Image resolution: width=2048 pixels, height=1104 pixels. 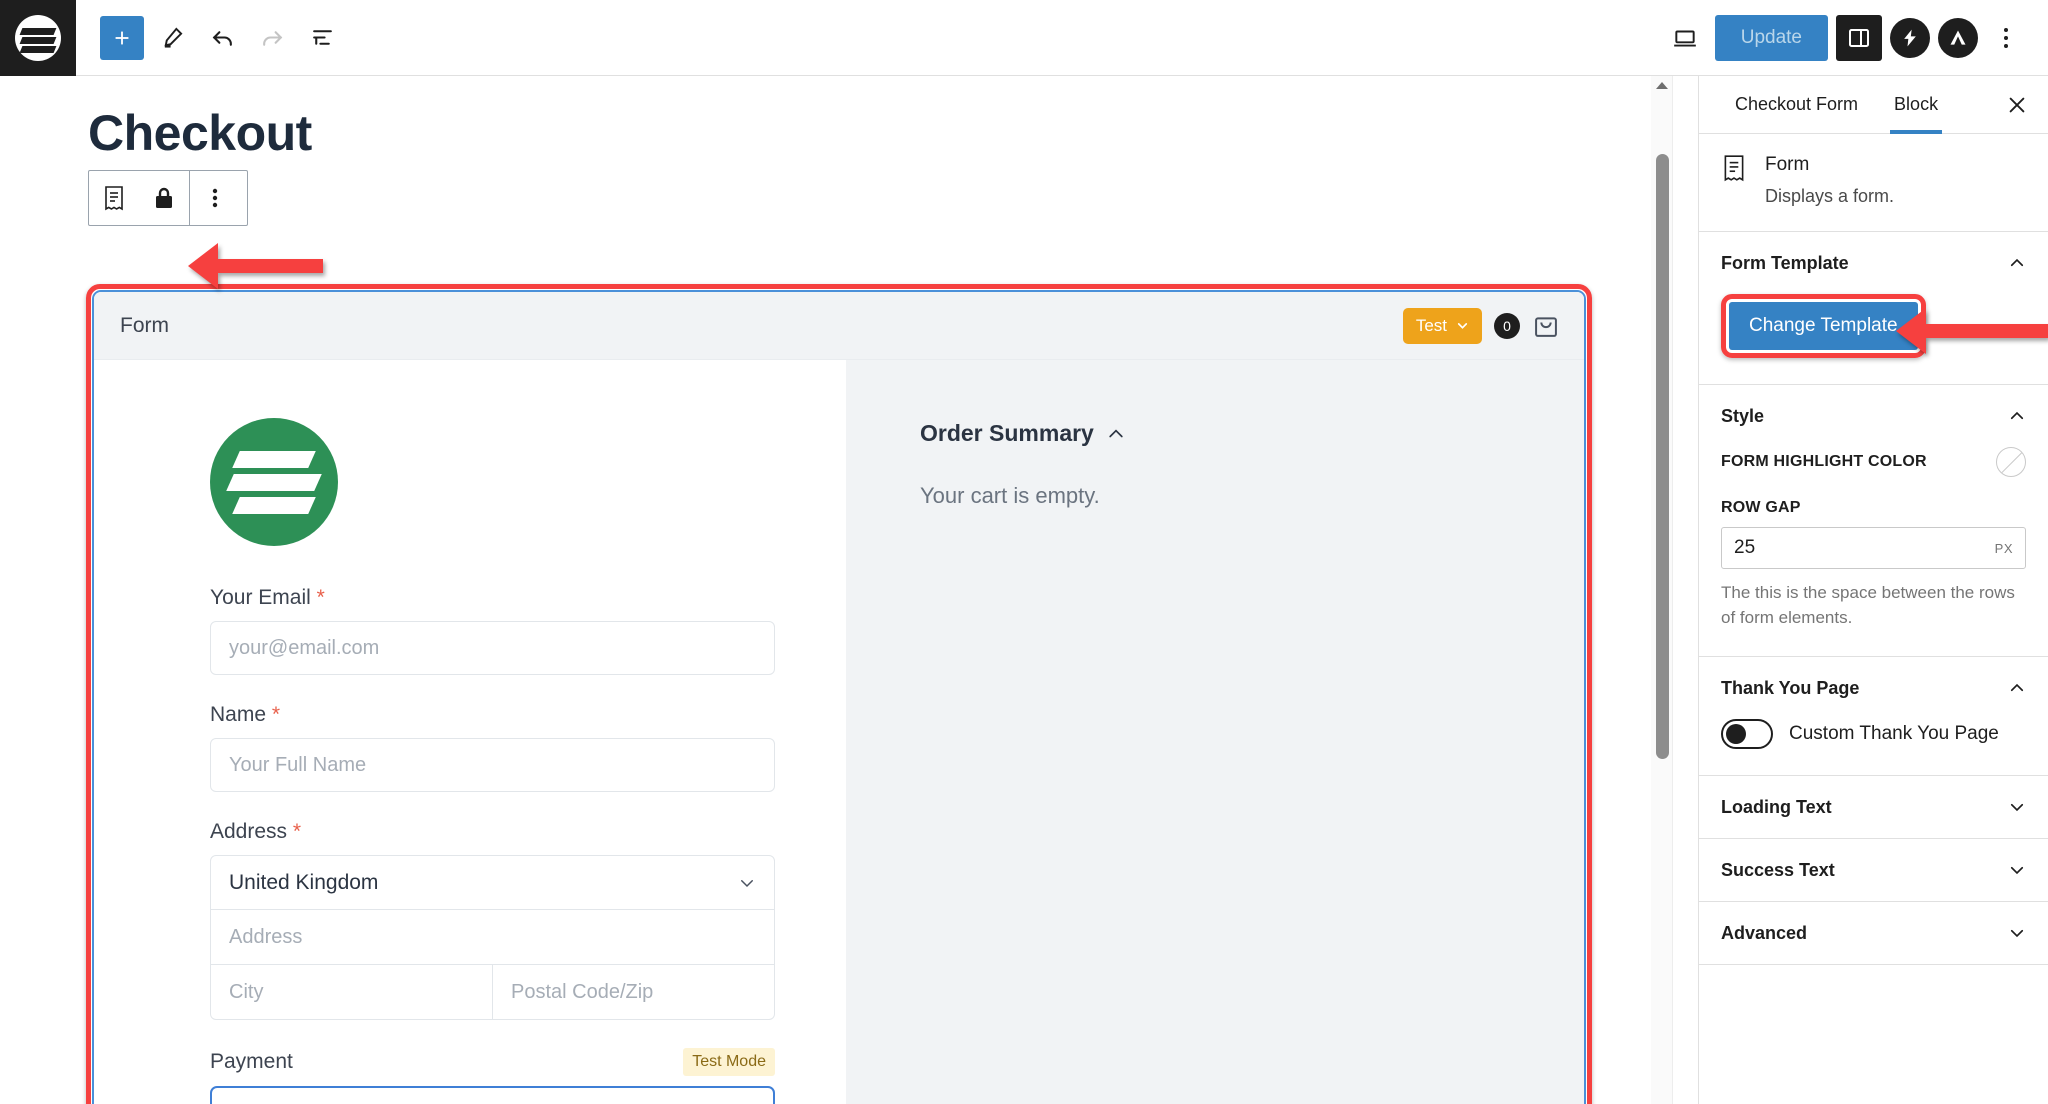 I want to click on change-template-button: Change Template, so click(x=1823, y=326).